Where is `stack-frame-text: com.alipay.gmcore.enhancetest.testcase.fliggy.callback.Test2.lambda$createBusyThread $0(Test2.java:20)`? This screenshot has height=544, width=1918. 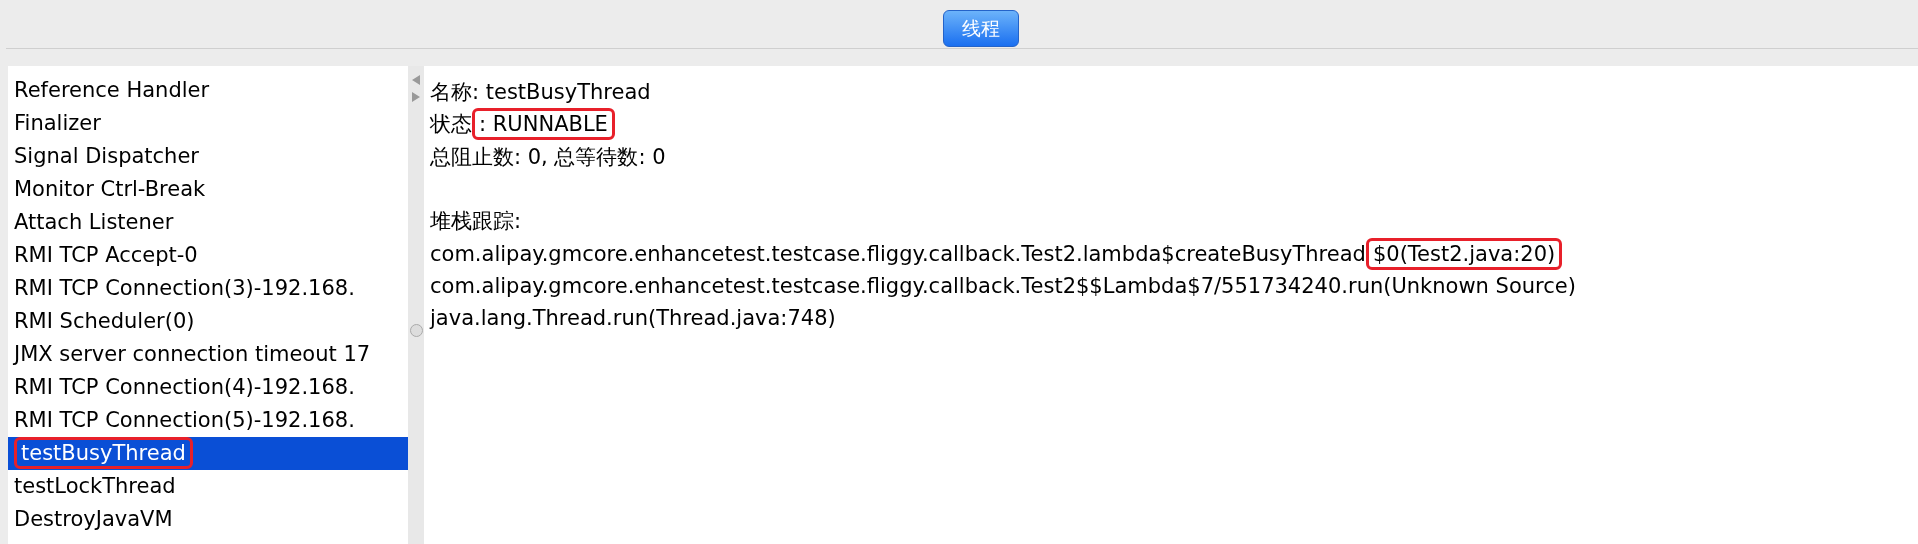 stack-frame-text: com.alipay.gmcore.enhancetest.testcase.fliggy.callback.Test2.lambda$createBusyThread $0(Test2.java:20) is located at coordinates (1174, 254).